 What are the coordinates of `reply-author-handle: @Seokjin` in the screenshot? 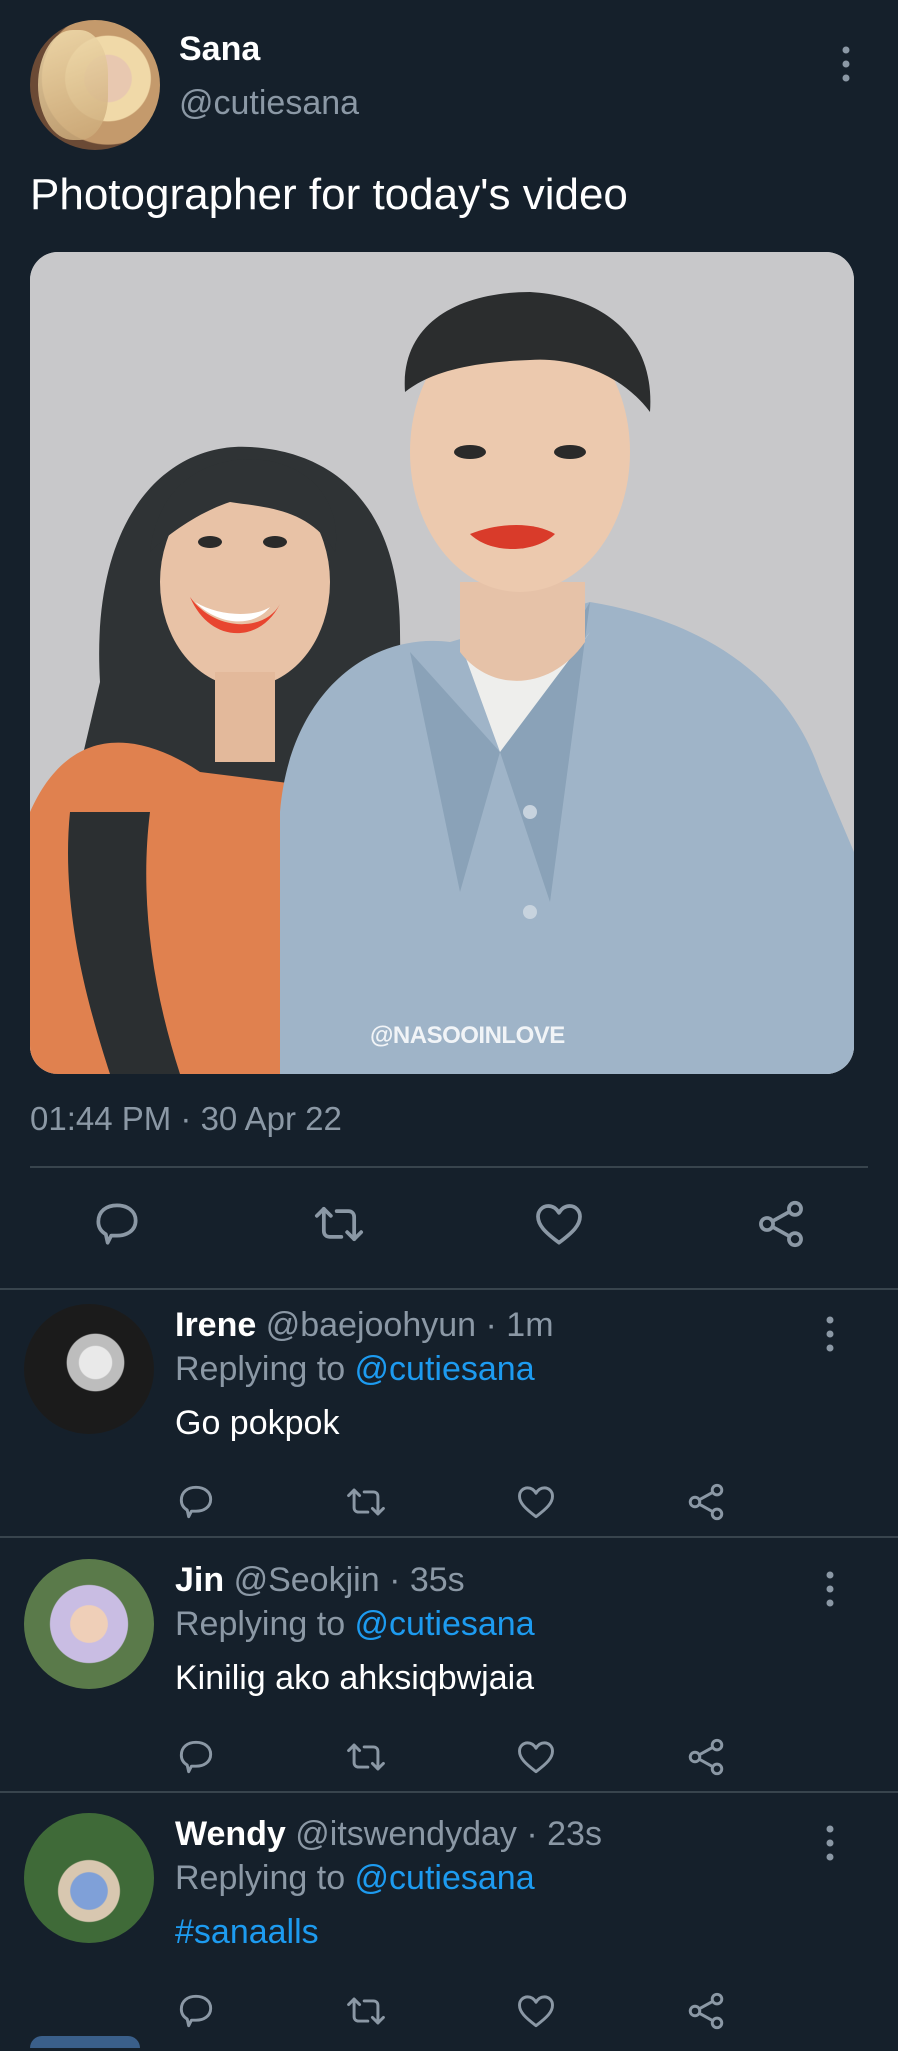 It's located at (307, 1580).